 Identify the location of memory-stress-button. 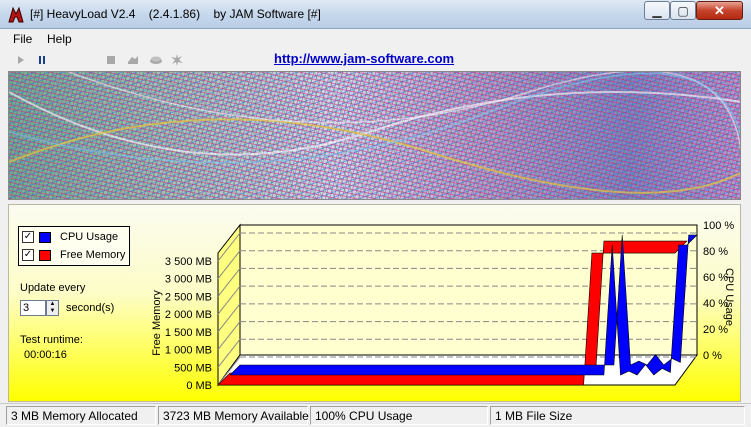
(156, 60).